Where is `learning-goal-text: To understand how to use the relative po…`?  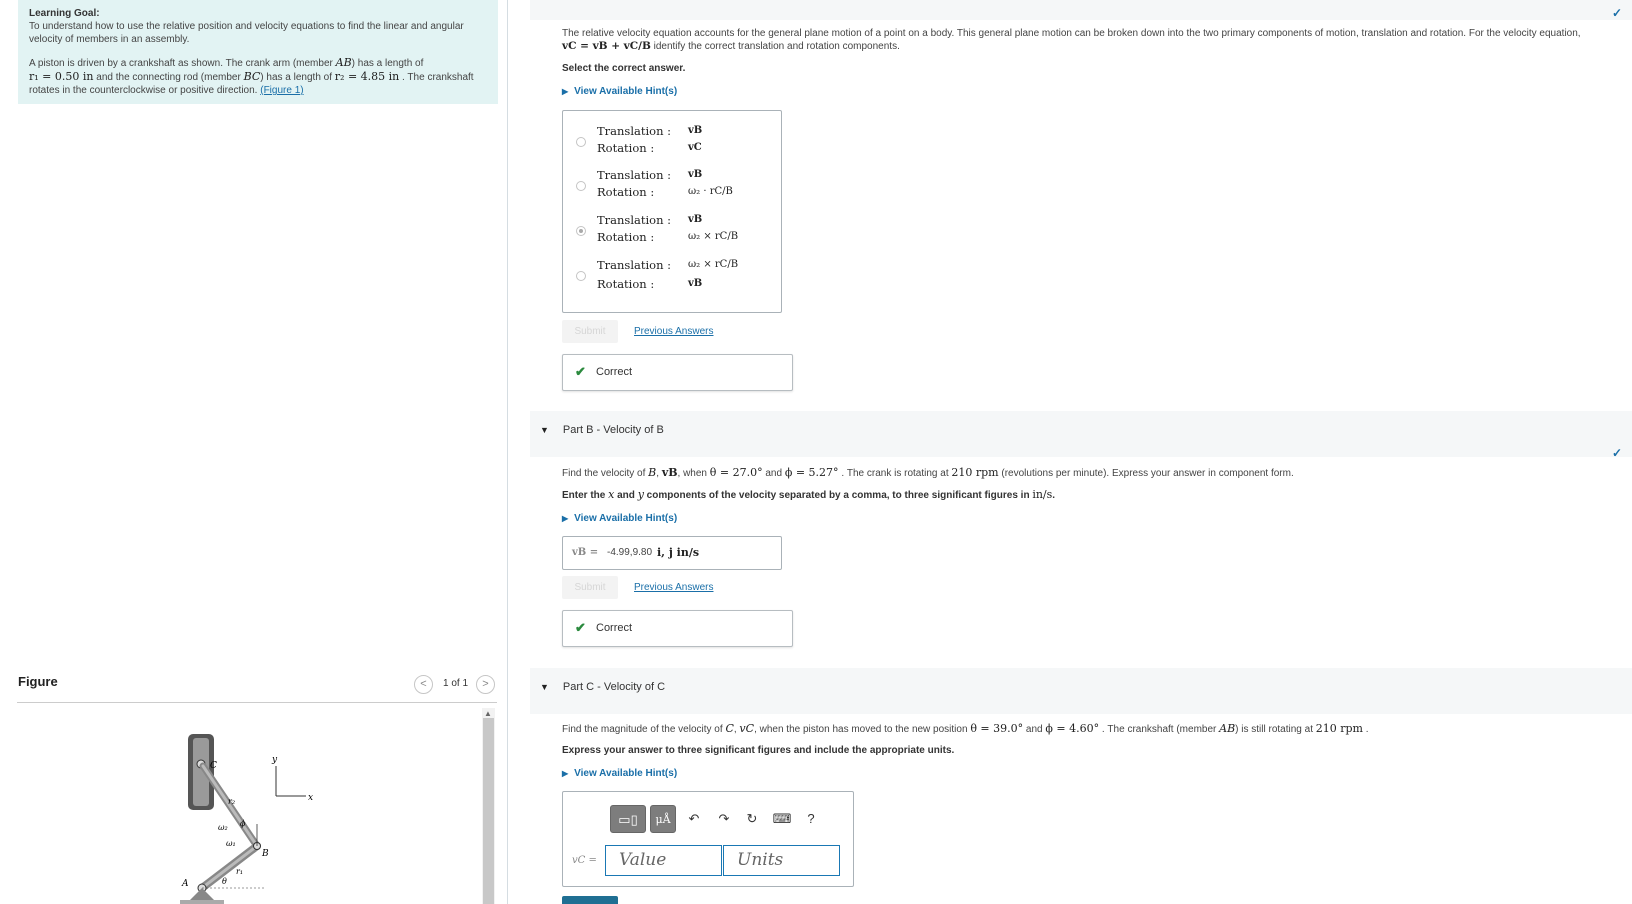 learning-goal-text: To understand how to use the relative po… is located at coordinates (246, 33).